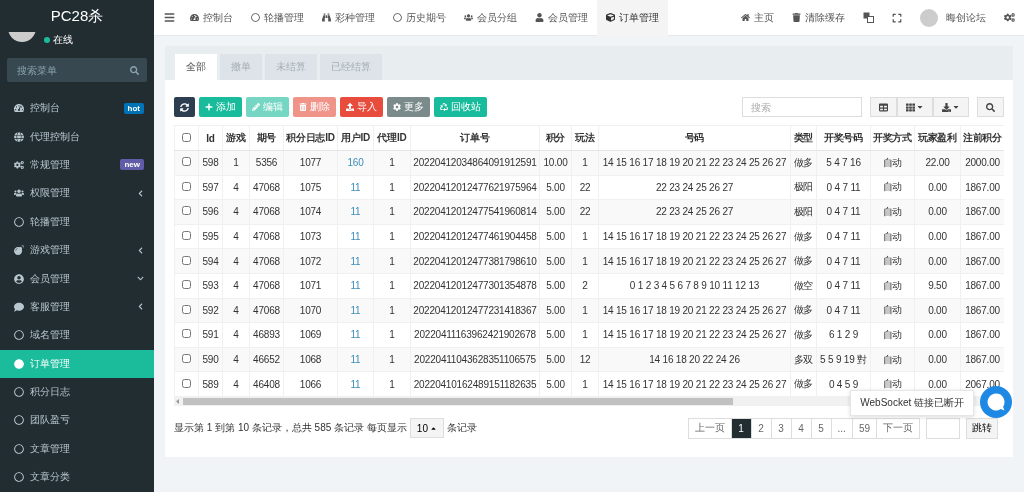  I want to click on menu-search-box: 搜索菜单, so click(77, 70).